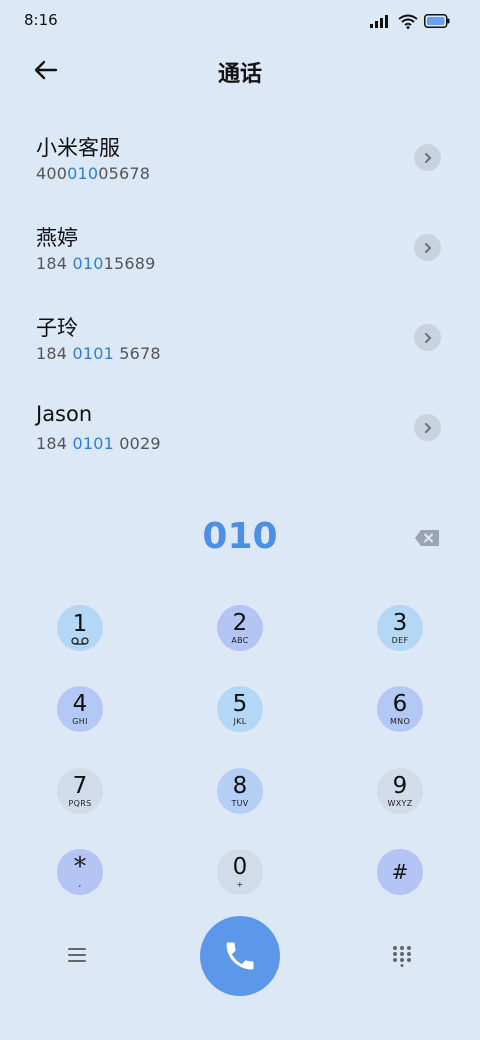 The height and width of the screenshot is (1040, 480). I want to click on backspace-button, so click(427, 538).